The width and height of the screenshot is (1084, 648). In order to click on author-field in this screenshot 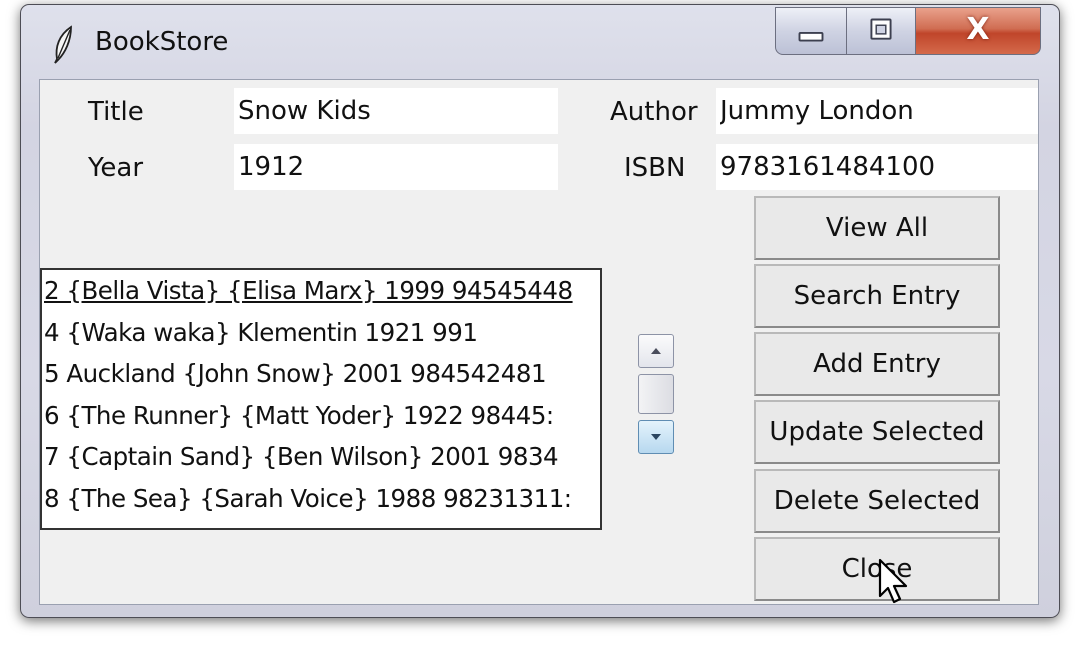, I will do `click(877, 111)`.